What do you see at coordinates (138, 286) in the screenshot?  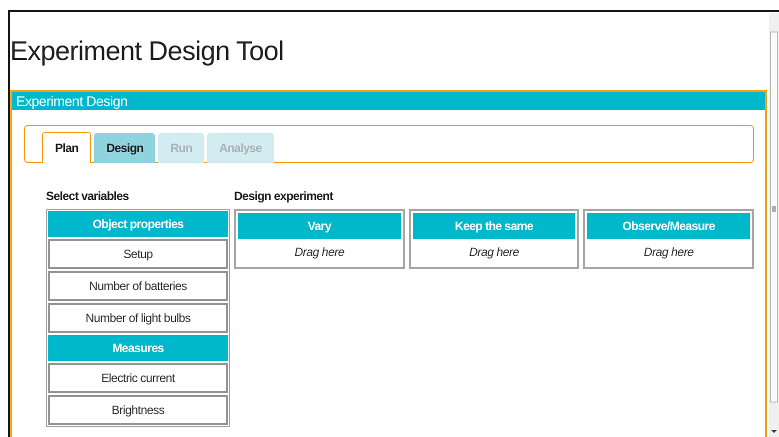 I see `variable-item: Number of batteries` at bounding box center [138, 286].